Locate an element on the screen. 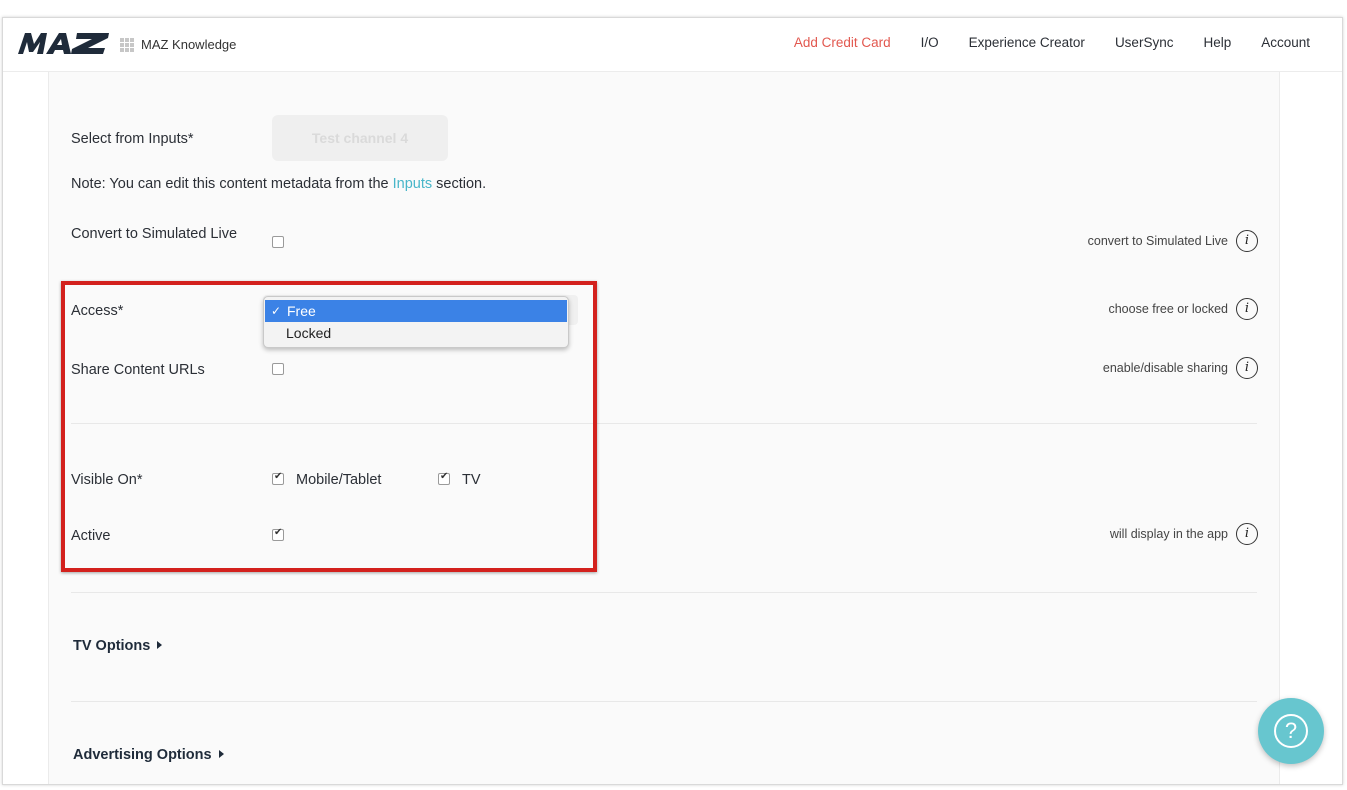  access-hint: choose free or locked is located at coordinates (1168, 309).